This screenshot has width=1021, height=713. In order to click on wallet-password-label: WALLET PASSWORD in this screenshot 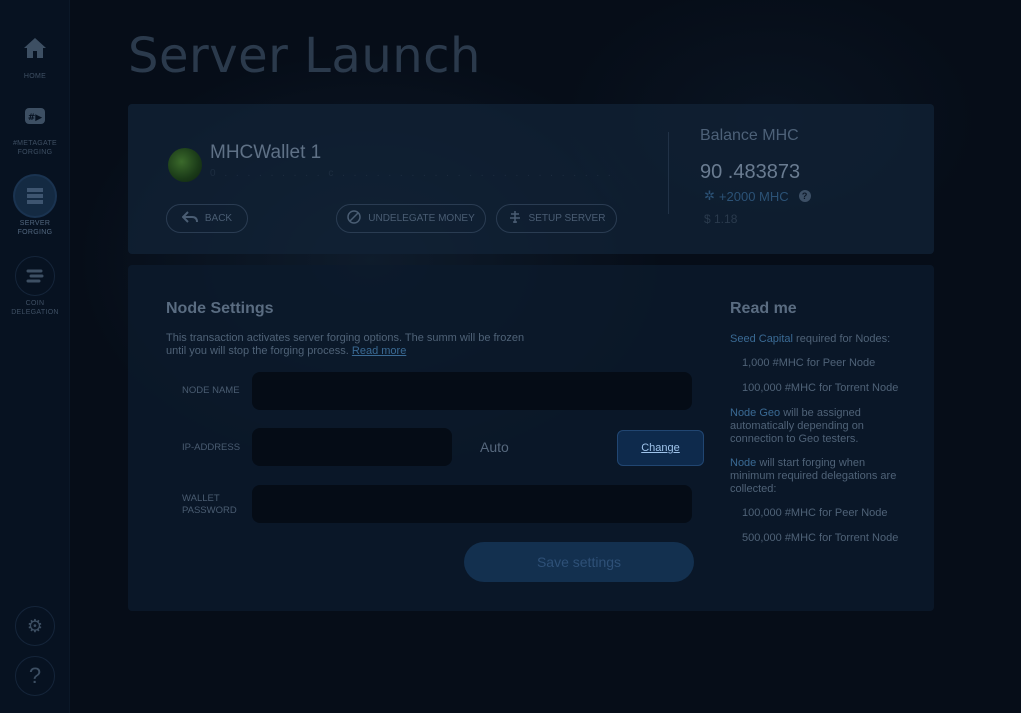, I will do `click(209, 505)`.